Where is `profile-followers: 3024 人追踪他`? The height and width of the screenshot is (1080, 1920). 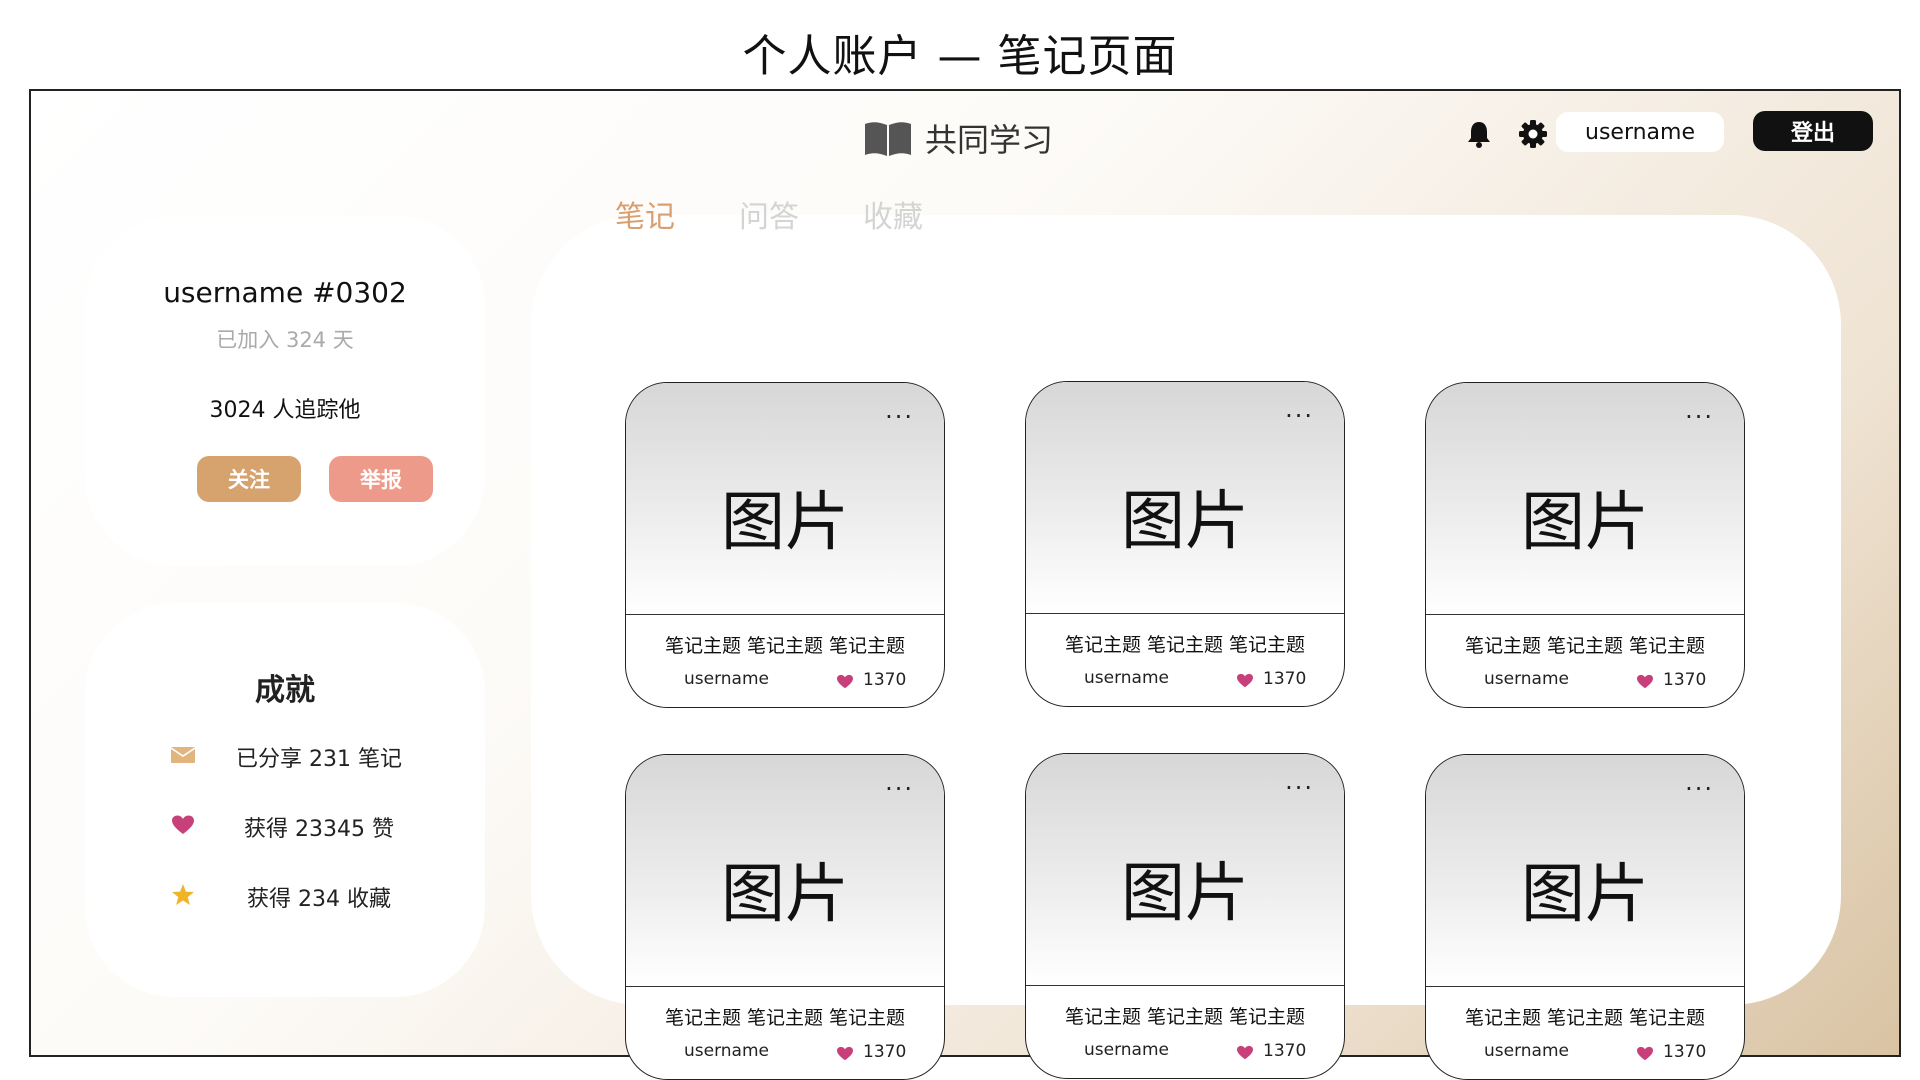
profile-followers: 3024 人追踪他 is located at coordinates (285, 410).